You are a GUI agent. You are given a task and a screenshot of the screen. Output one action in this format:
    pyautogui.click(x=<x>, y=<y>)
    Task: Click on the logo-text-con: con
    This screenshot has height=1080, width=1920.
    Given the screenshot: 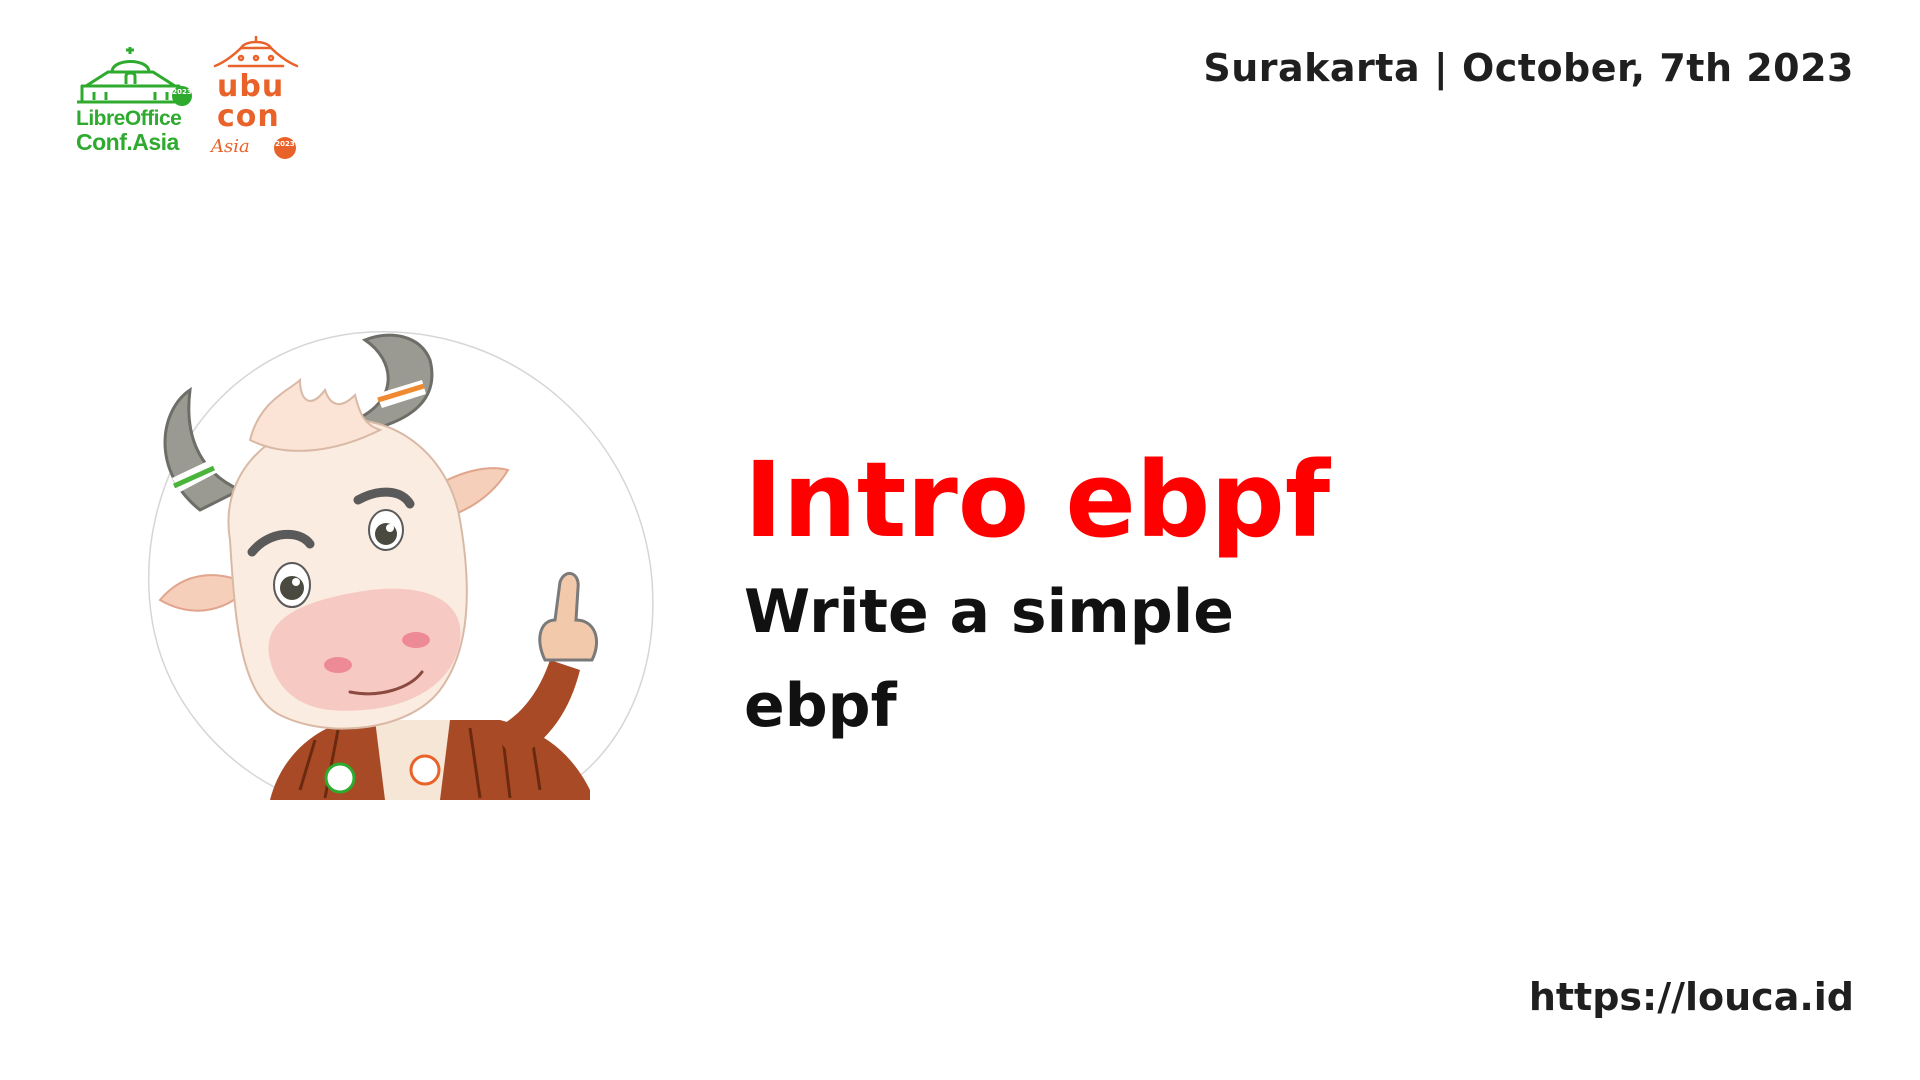 What is the action you would take?
    pyautogui.click(x=248, y=116)
    